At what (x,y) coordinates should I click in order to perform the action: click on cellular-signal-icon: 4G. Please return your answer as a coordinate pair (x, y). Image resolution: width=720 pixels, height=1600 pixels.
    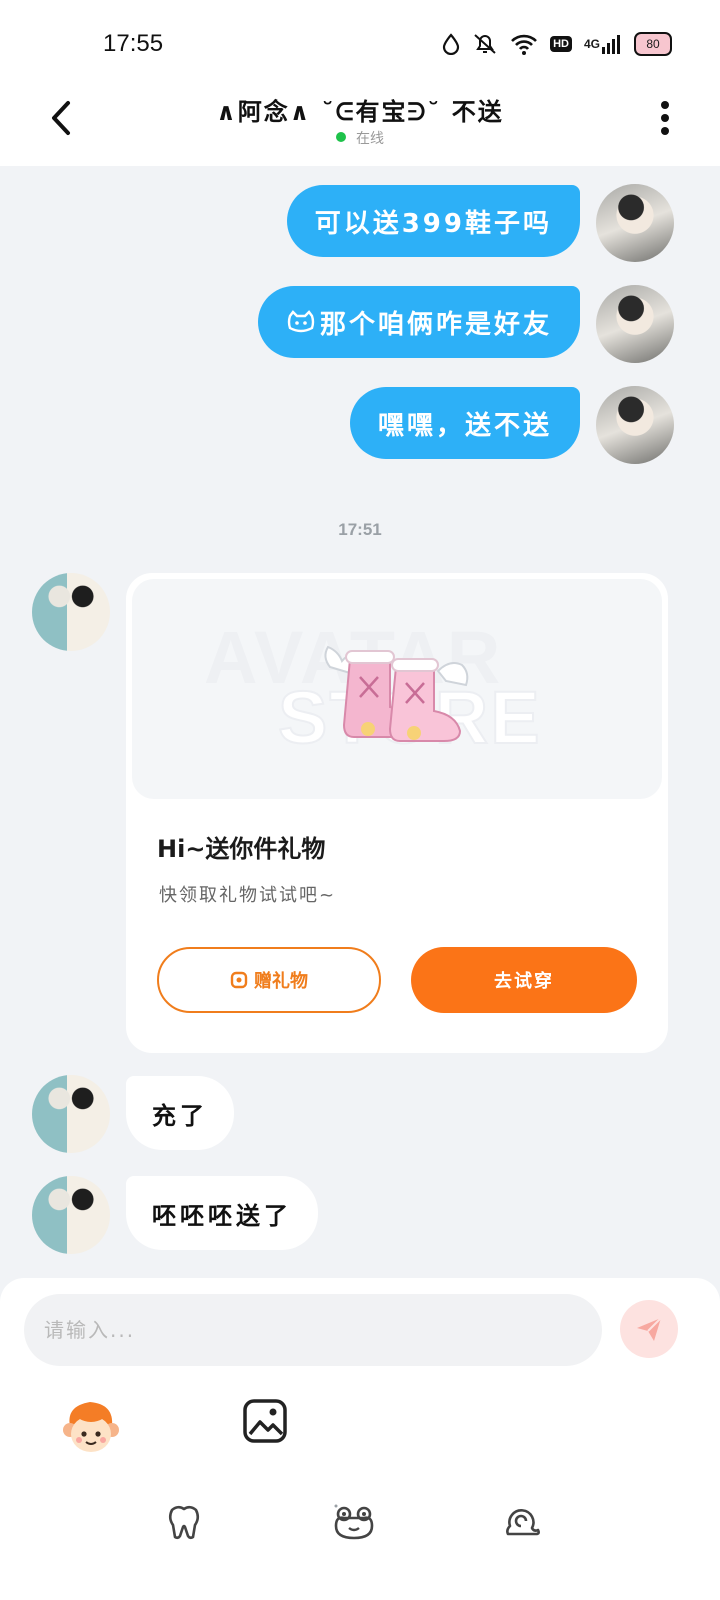
    Looking at the image, I should click on (603, 44).